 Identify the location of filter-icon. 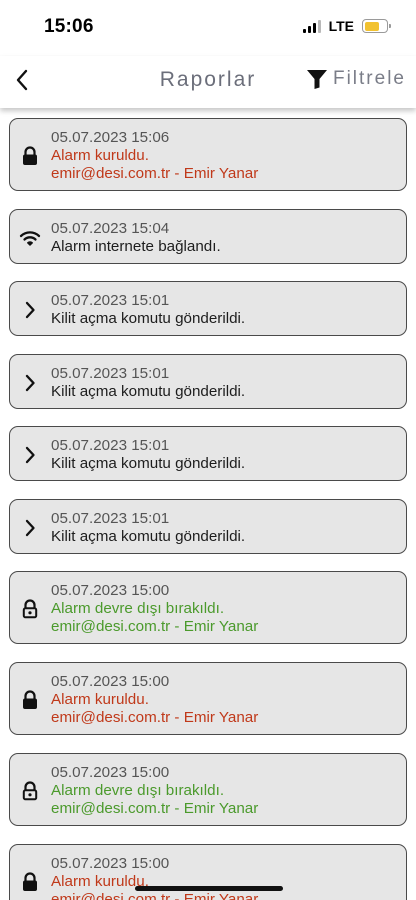
(316, 79).